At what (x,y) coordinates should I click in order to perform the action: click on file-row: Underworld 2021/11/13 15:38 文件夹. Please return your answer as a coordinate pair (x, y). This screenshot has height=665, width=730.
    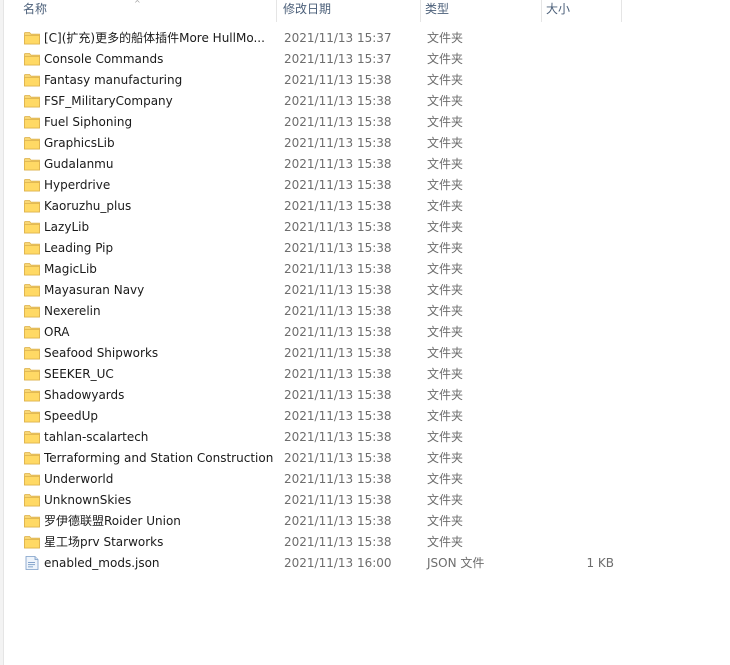
    Looking at the image, I should click on (365, 478).